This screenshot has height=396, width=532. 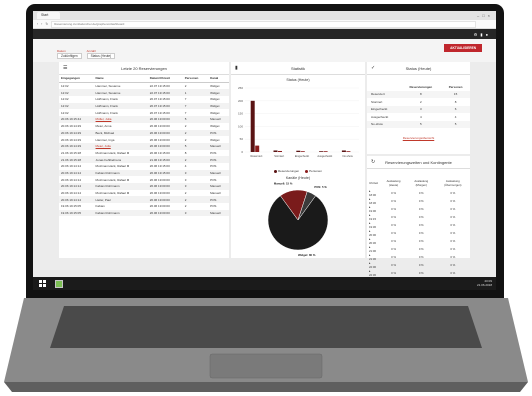 I want to click on table-cell: Mutzmann-Eck, Rafael M, so click(x=112, y=179).